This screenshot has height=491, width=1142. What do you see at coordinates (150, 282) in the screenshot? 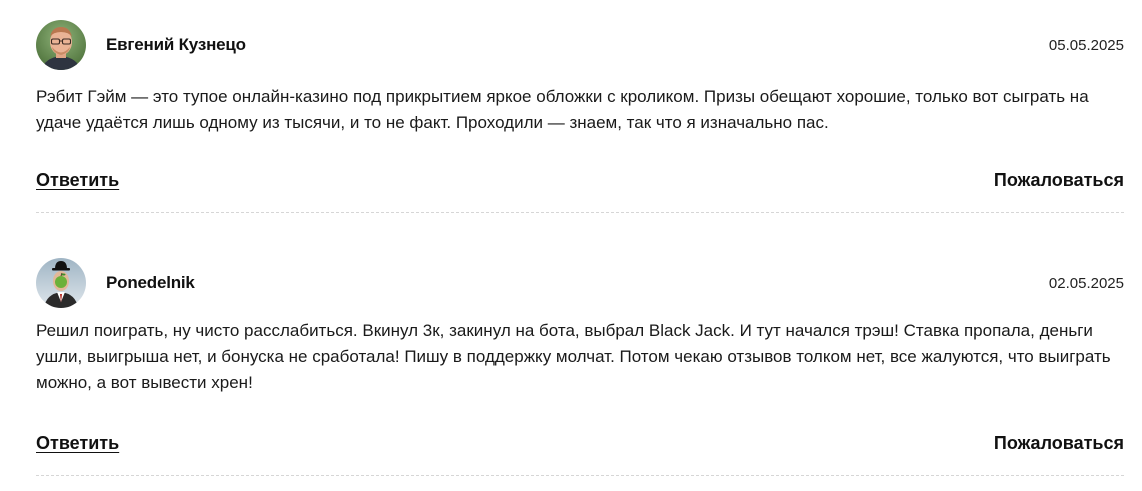
I see `comment-author: Ponedelnik` at bounding box center [150, 282].